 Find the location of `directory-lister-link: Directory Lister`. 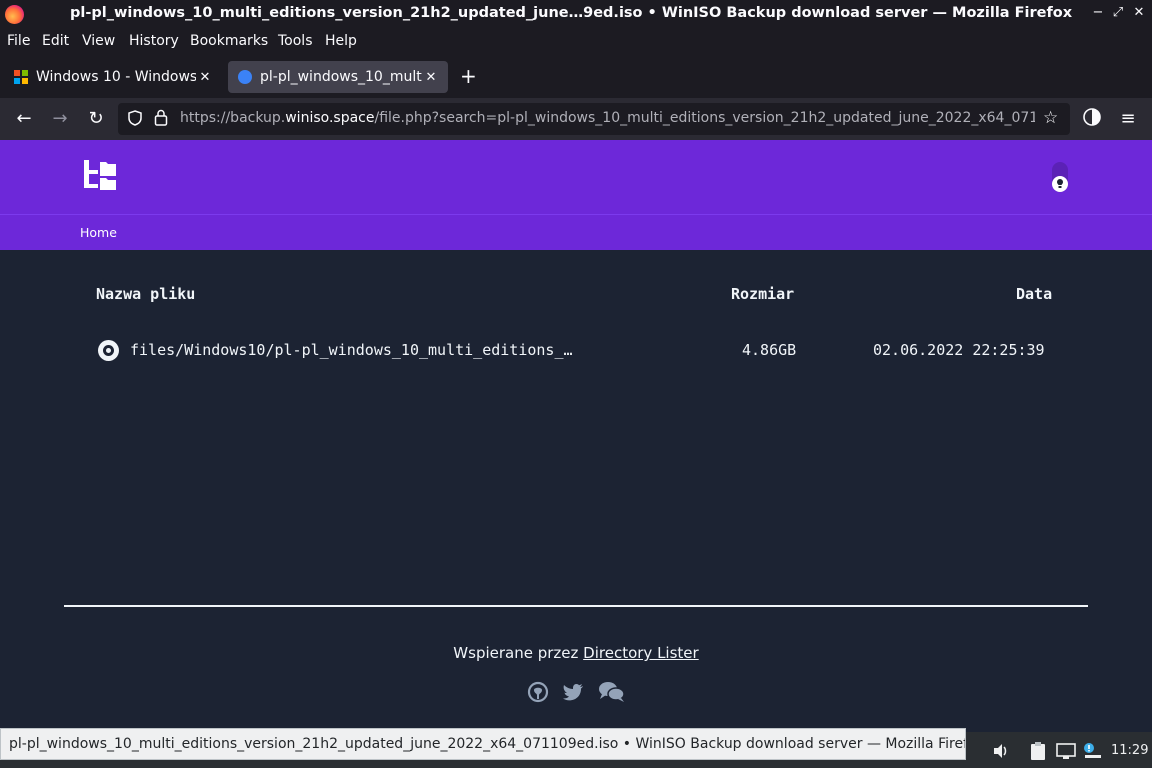

directory-lister-link: Directory Lister is located at coordinates (641, 653).